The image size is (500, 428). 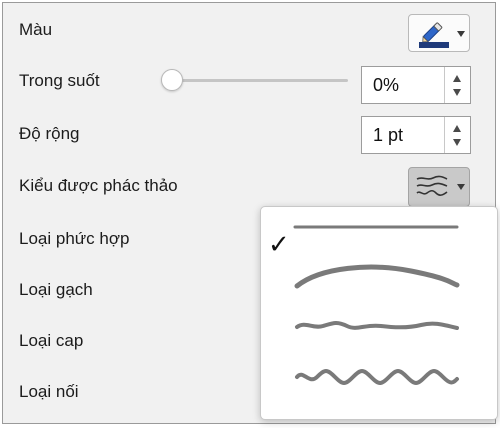 I want to click on color-swatch, so click(x=434, y=45).